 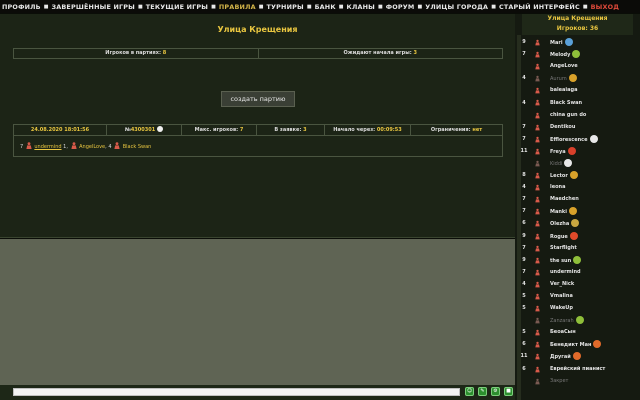 What do you see at coordinates (568, 115) in the screenshot?
I see `player-name: china gun do` at bounding box center [568, 115].